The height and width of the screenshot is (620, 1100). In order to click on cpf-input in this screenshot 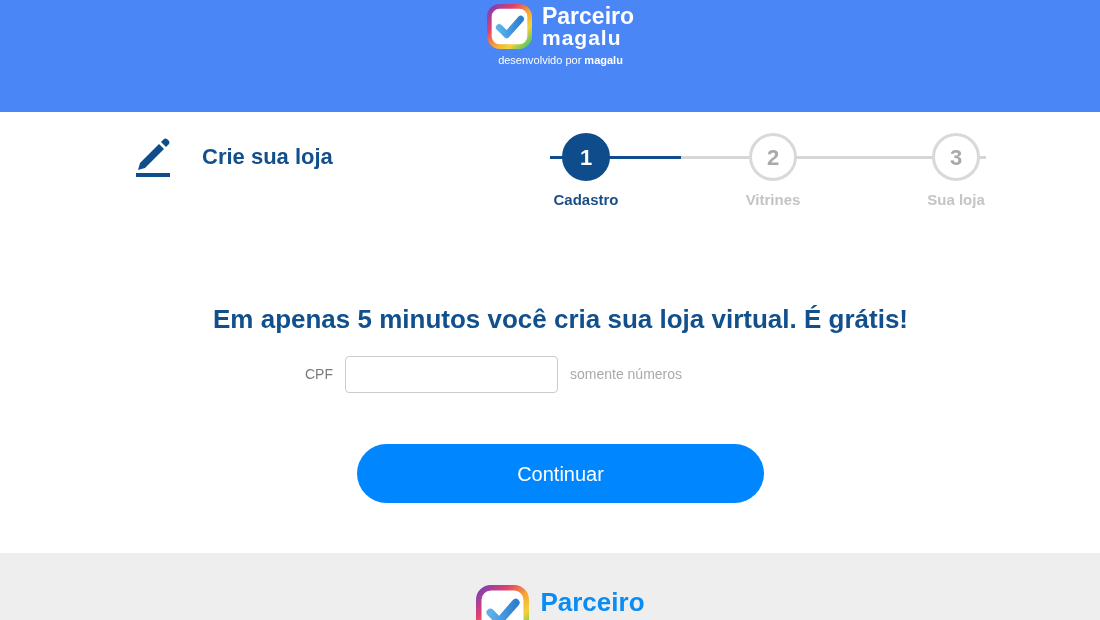, I will do `click(451, 374)`.